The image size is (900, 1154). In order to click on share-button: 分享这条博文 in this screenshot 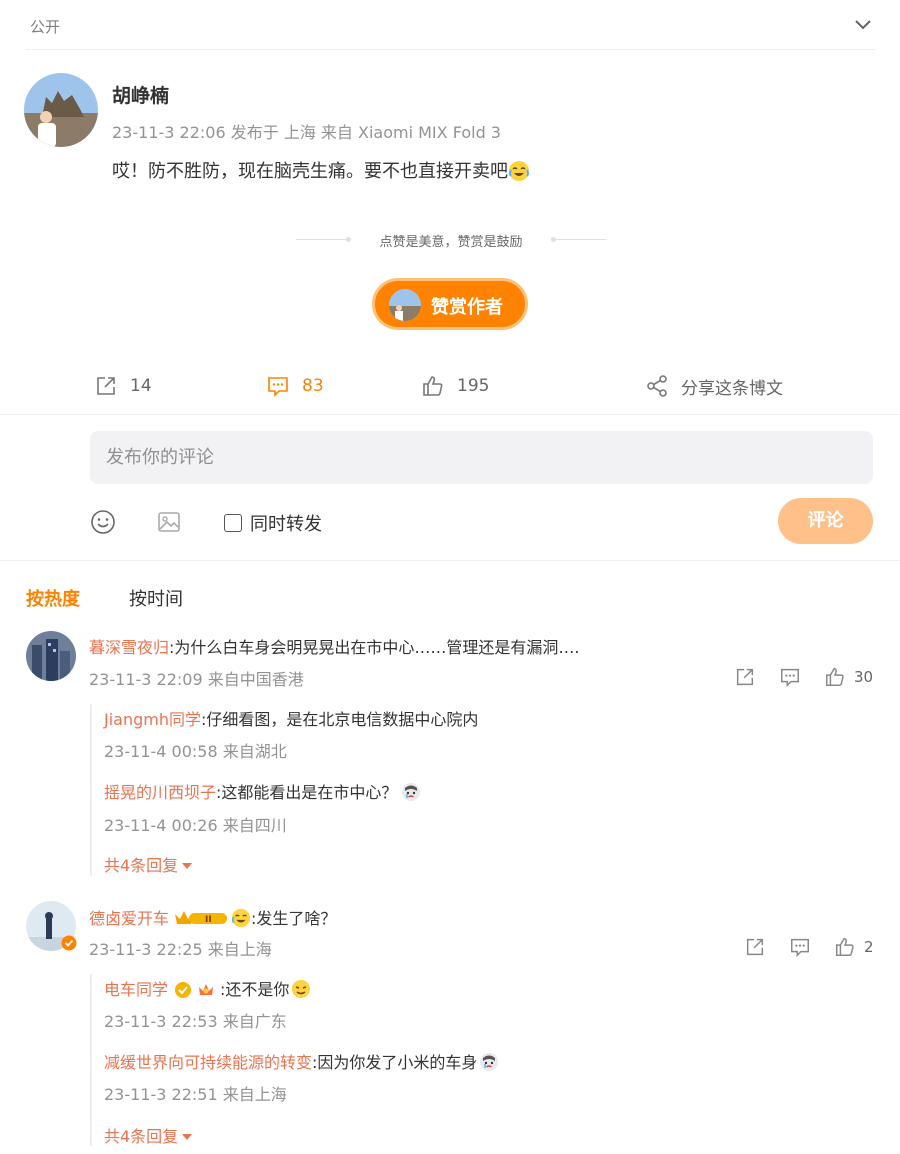, I will do `click(714, 386)`.